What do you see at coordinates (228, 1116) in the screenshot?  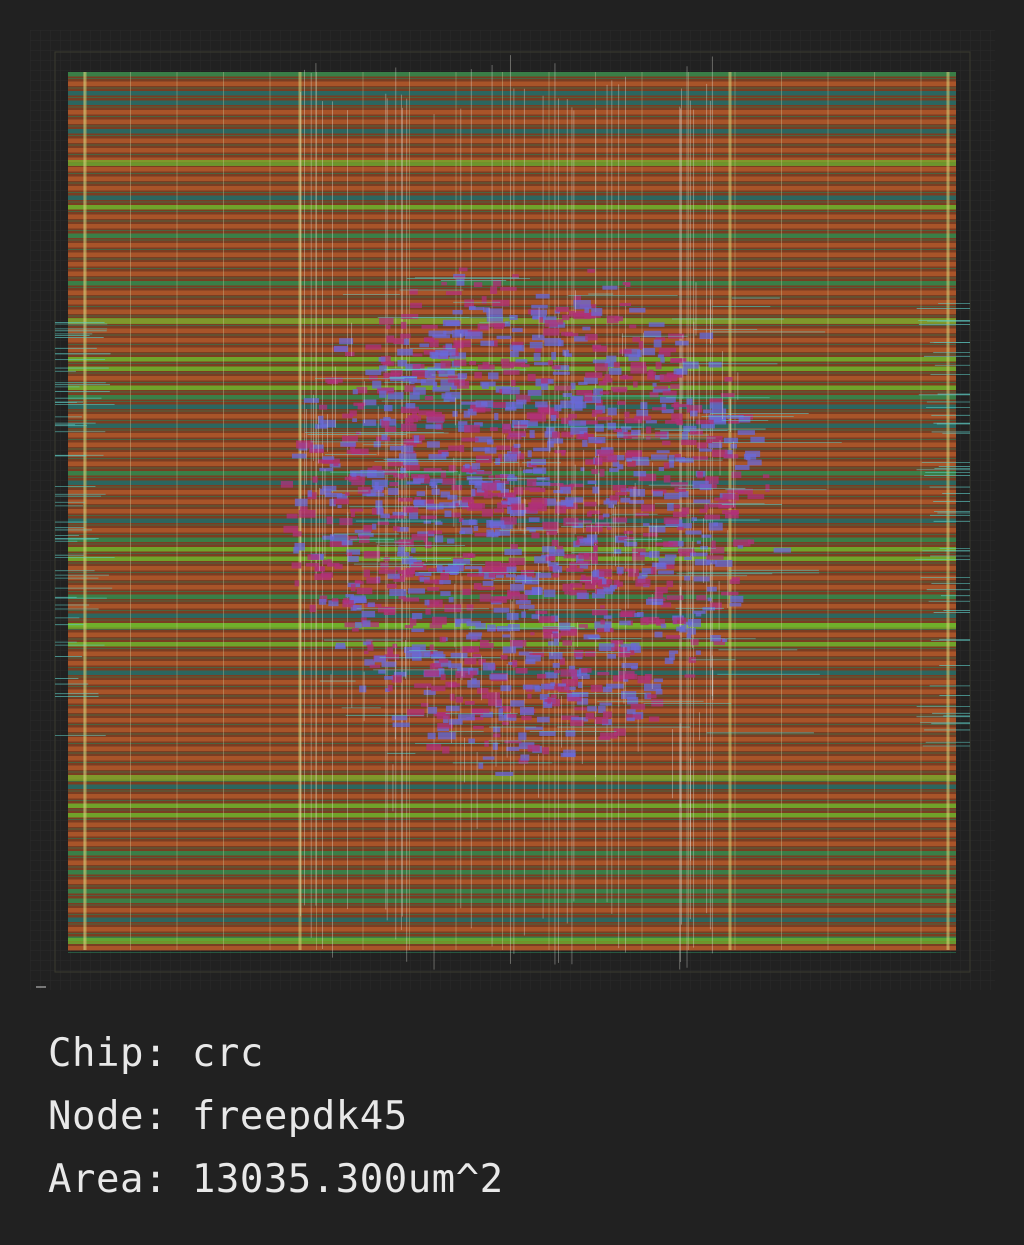 I see `technology-node-label: Node: freepdk45` at bounding box center [228, 1116].